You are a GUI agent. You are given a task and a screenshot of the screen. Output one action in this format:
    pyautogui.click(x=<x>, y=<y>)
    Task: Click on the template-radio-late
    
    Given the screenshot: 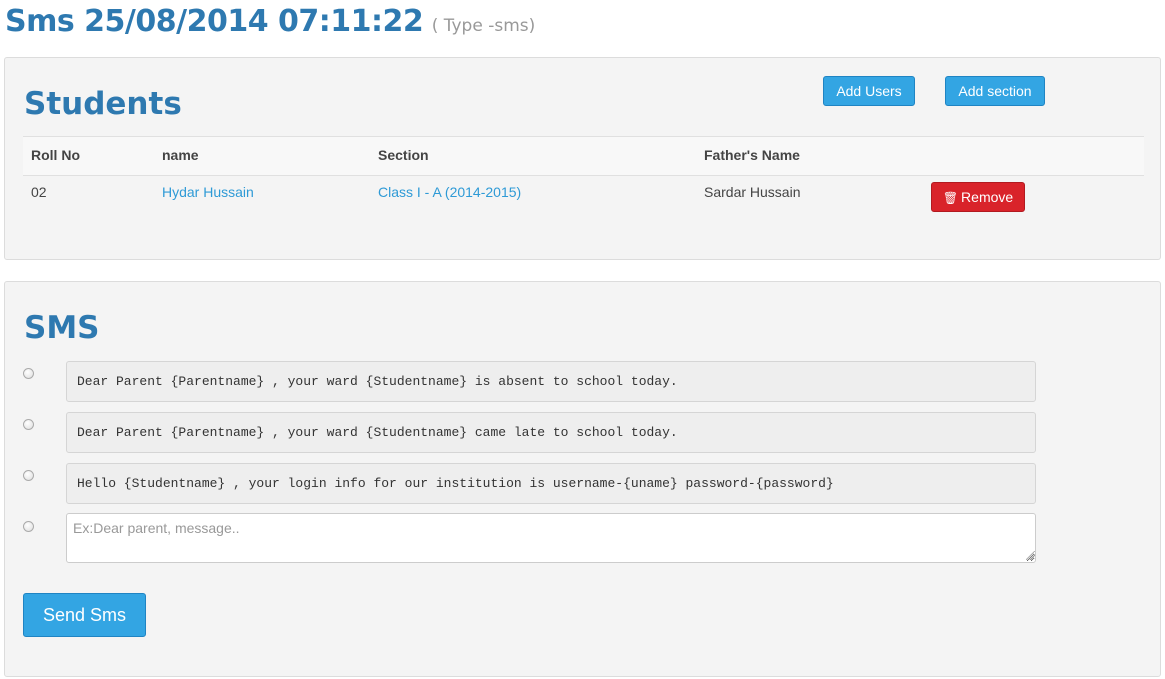 What is the action you would take?
    pyautogui.click(x=28, y=424)
    